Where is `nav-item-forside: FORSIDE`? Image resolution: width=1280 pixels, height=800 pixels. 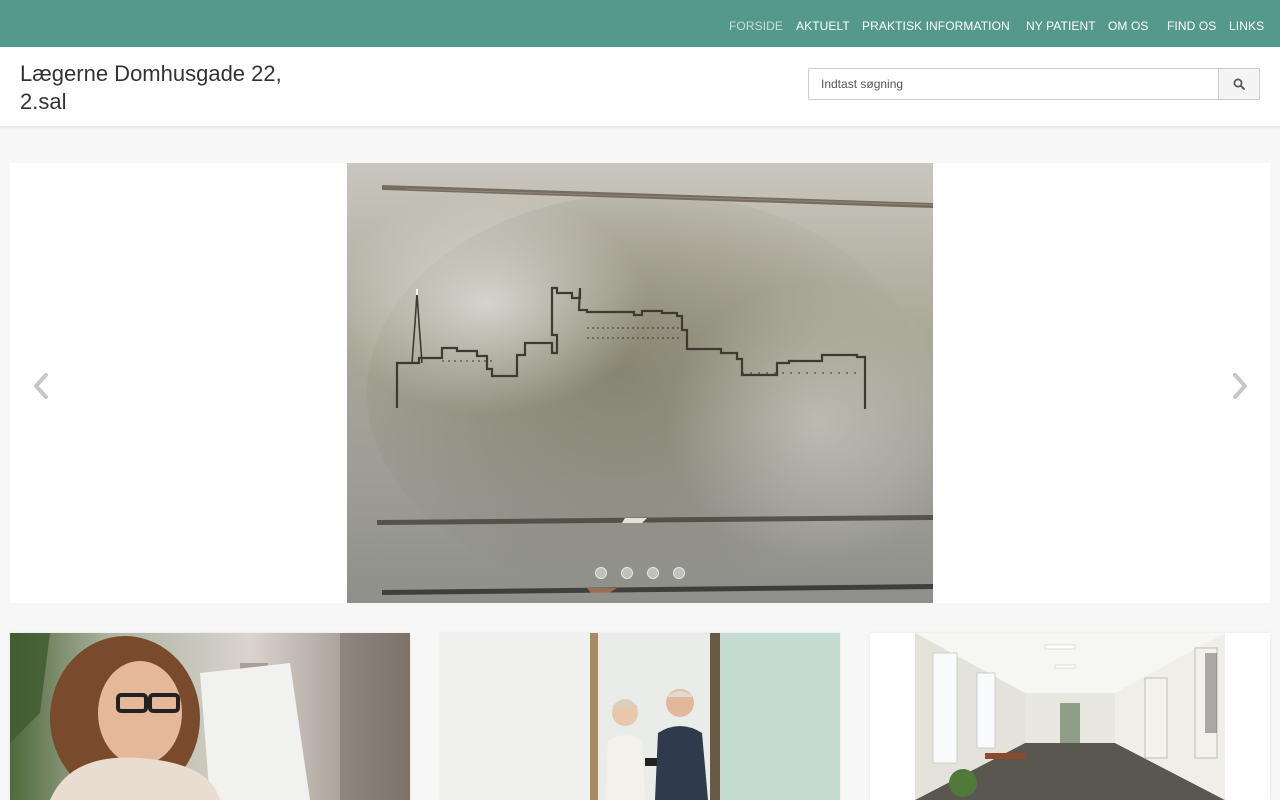
nav-item-forside: FORSIDE is located at coordinates (756, 26).